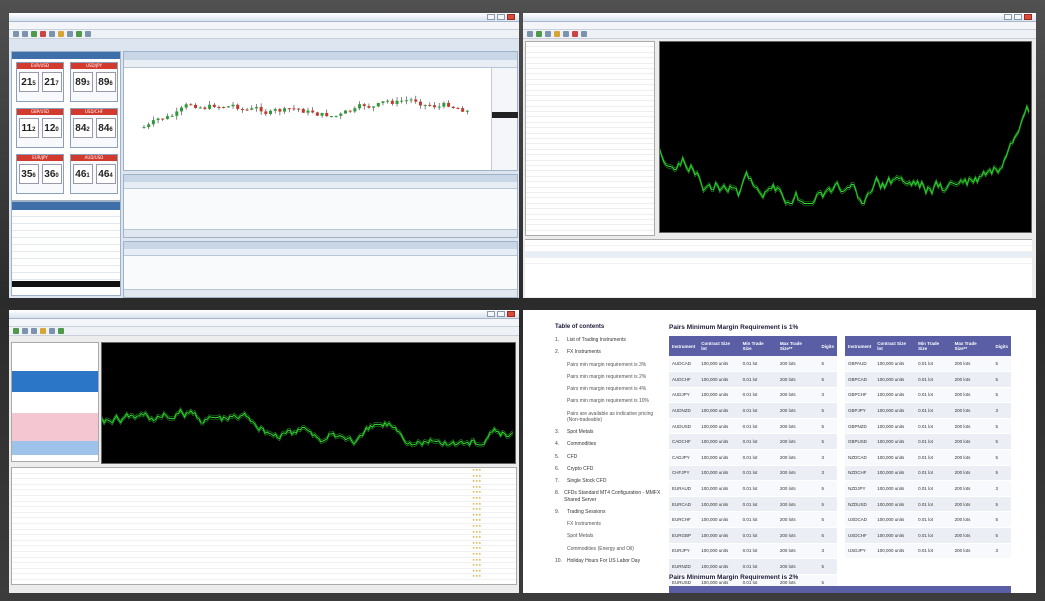 The width and height of the screenshot is (1045, 601). What do you see at coordinates (609, 389) in the screenshot?
I see `toc-item: Pairs min margin requirement is 4%` at bounding box center [609, 389].